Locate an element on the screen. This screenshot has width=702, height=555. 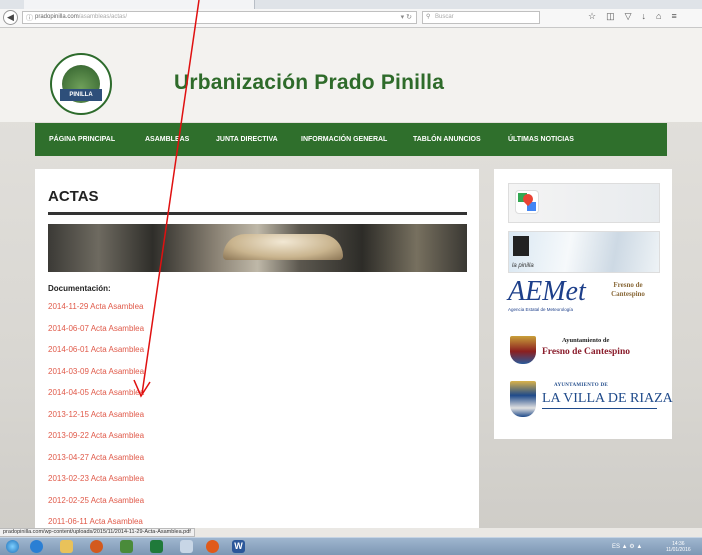
fresno-weather-label: Fresno de Cantespino is located at coordinates (628, 289).